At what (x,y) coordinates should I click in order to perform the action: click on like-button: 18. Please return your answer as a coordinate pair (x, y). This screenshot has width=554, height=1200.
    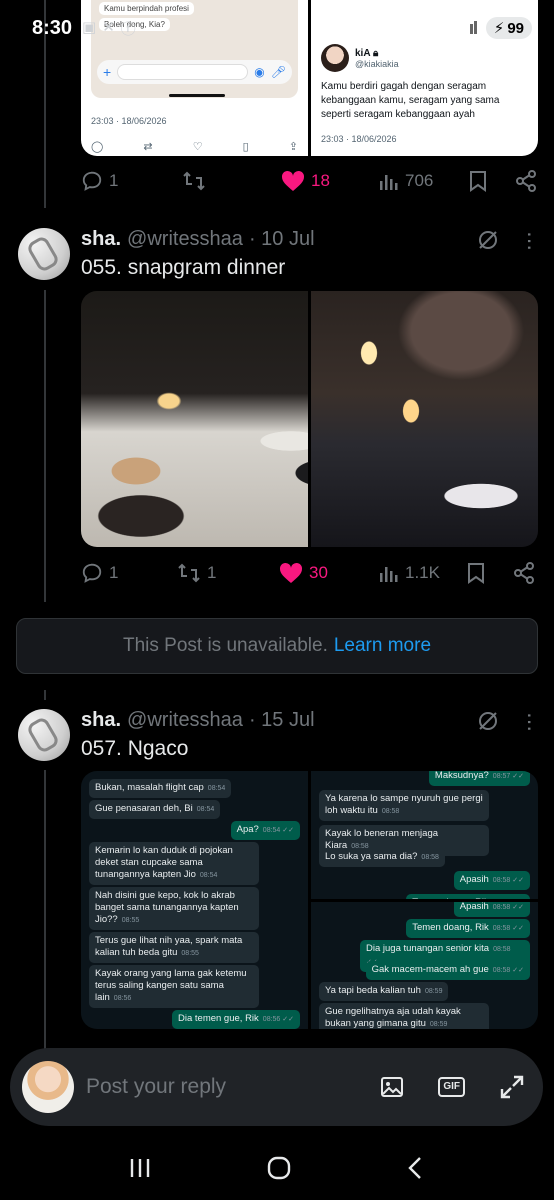
    Looking at the image, I should click on (330, 181).